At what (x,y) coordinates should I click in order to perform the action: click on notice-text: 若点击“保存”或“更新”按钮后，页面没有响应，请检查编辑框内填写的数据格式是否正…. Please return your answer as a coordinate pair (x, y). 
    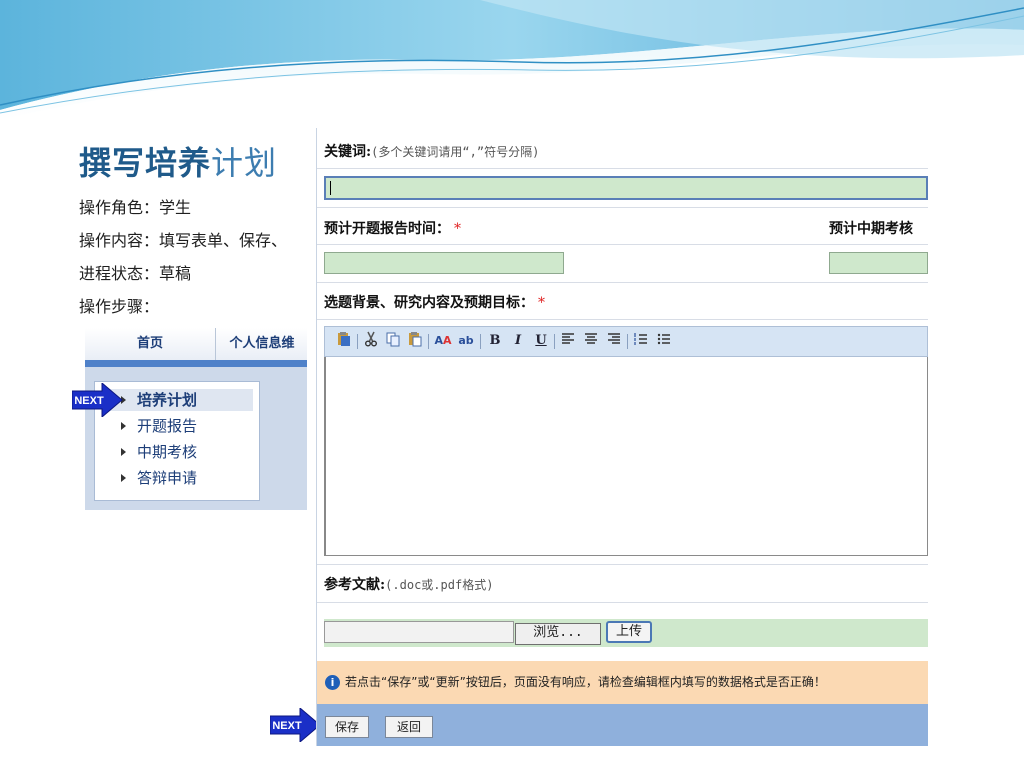
    Looking at the image, I should click on (585, 682).